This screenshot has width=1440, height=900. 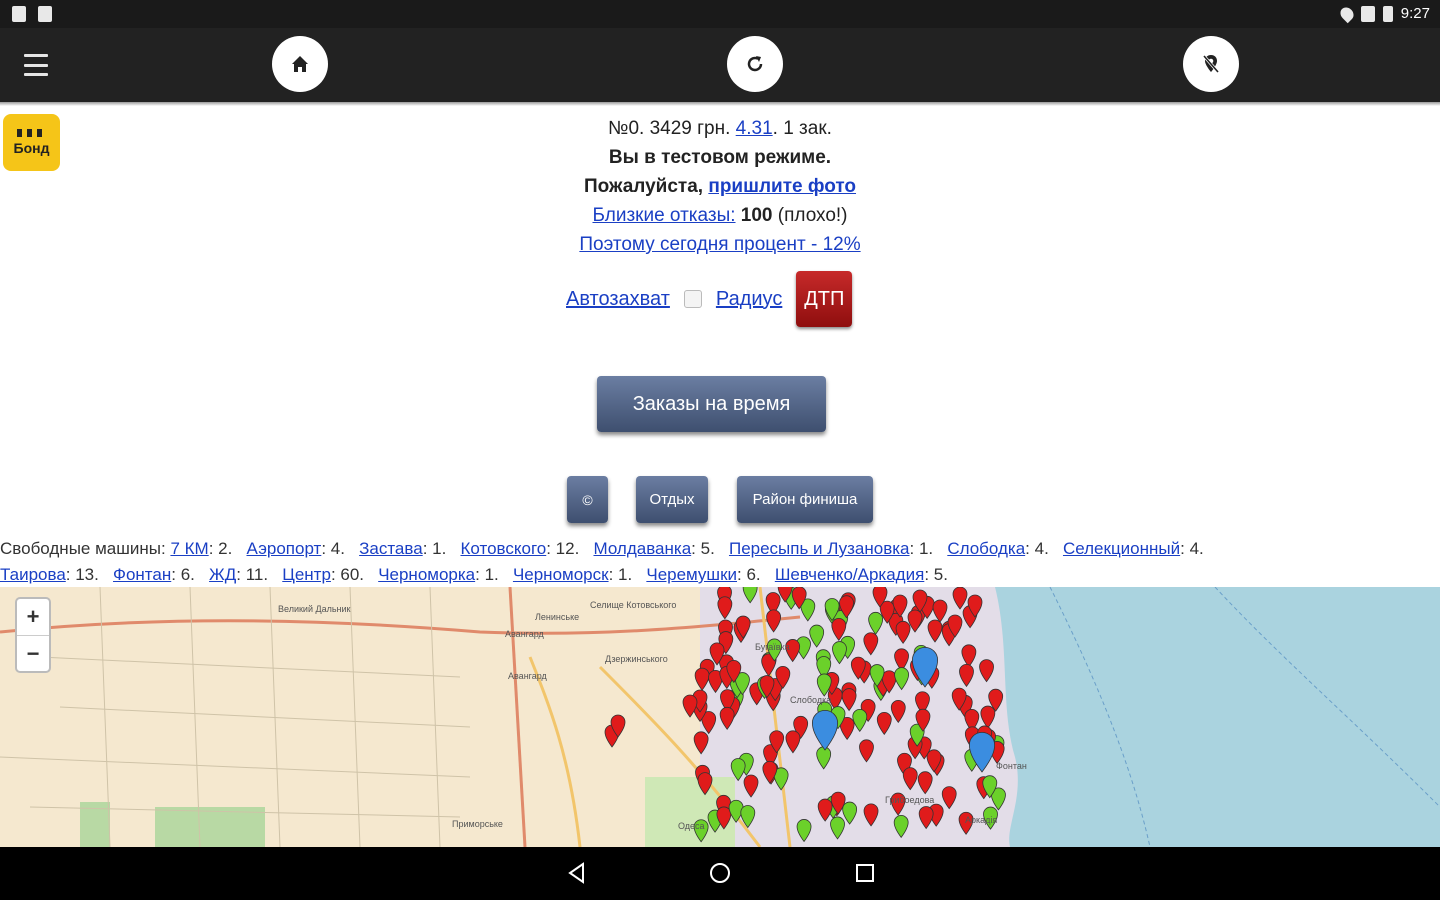 What do you see at coordinates (391, 548) in the screenshot?
I see `district-link: Застава` at bounding box center [391, 548].